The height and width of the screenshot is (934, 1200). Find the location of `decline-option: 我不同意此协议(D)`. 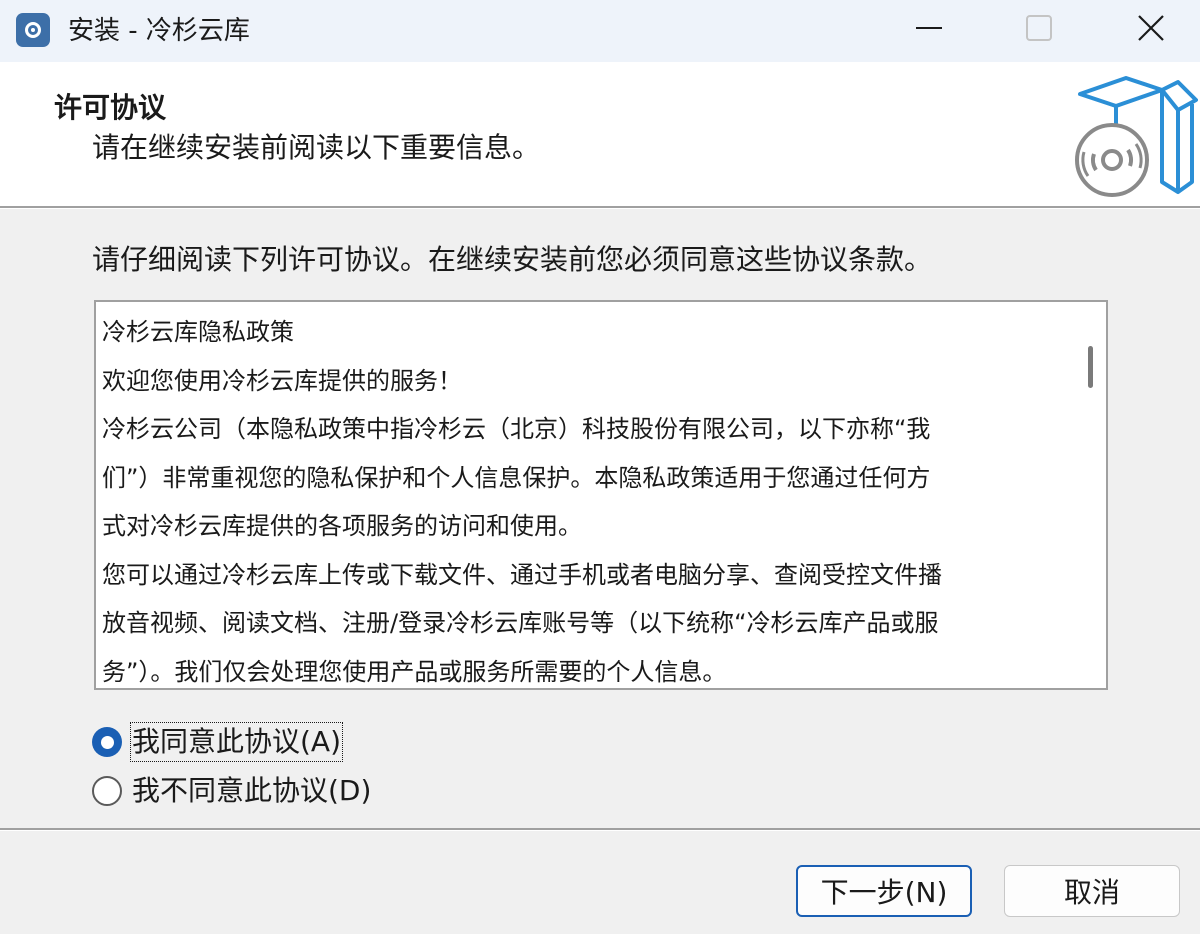

decline-option: 我不同意此协议(D) is located at coordinates (231, 791).